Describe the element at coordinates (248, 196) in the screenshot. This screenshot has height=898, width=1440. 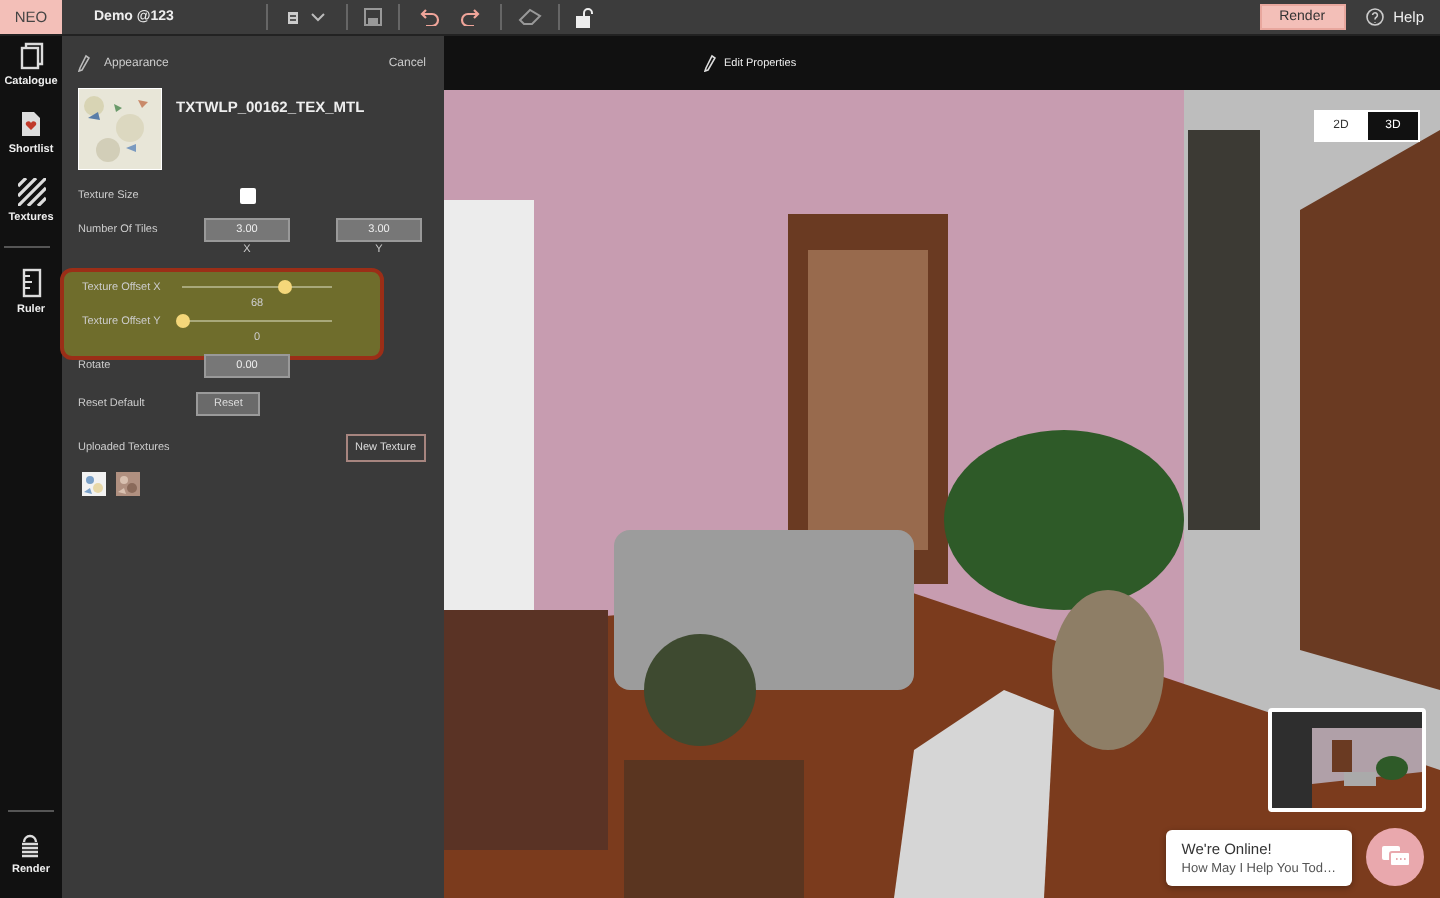
I see `checkbox` at that location.